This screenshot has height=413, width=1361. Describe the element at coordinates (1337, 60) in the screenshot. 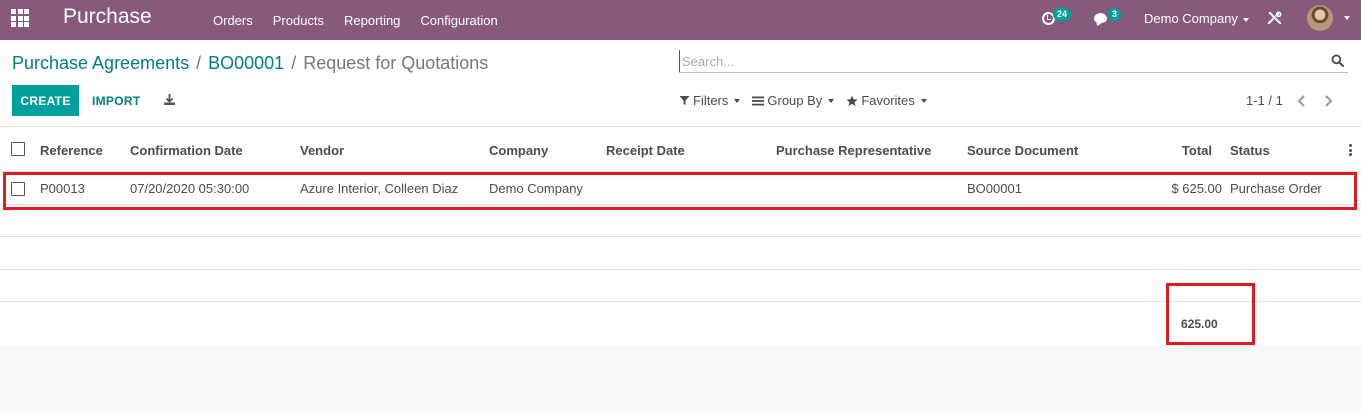

I see `search-icon` at that location.